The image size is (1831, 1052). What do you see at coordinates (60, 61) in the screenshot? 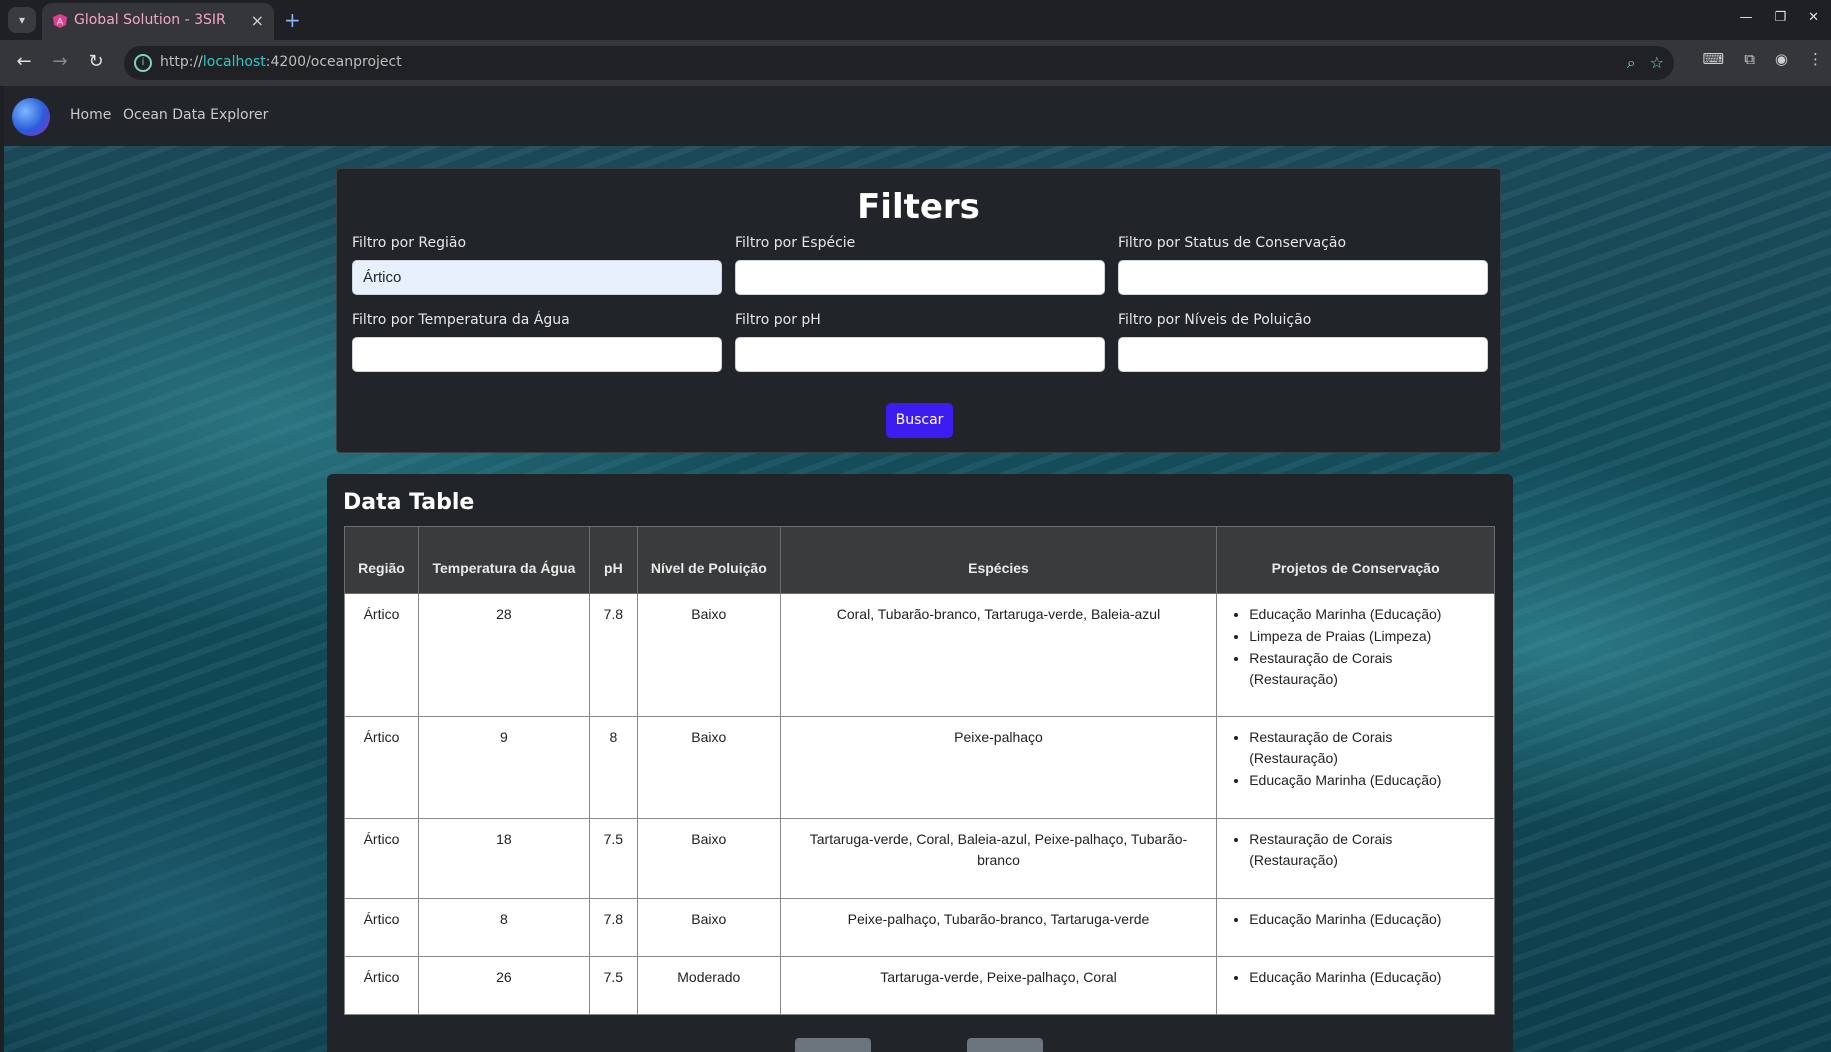
I see `forward-icon: →` at bounding box center [60, 61].